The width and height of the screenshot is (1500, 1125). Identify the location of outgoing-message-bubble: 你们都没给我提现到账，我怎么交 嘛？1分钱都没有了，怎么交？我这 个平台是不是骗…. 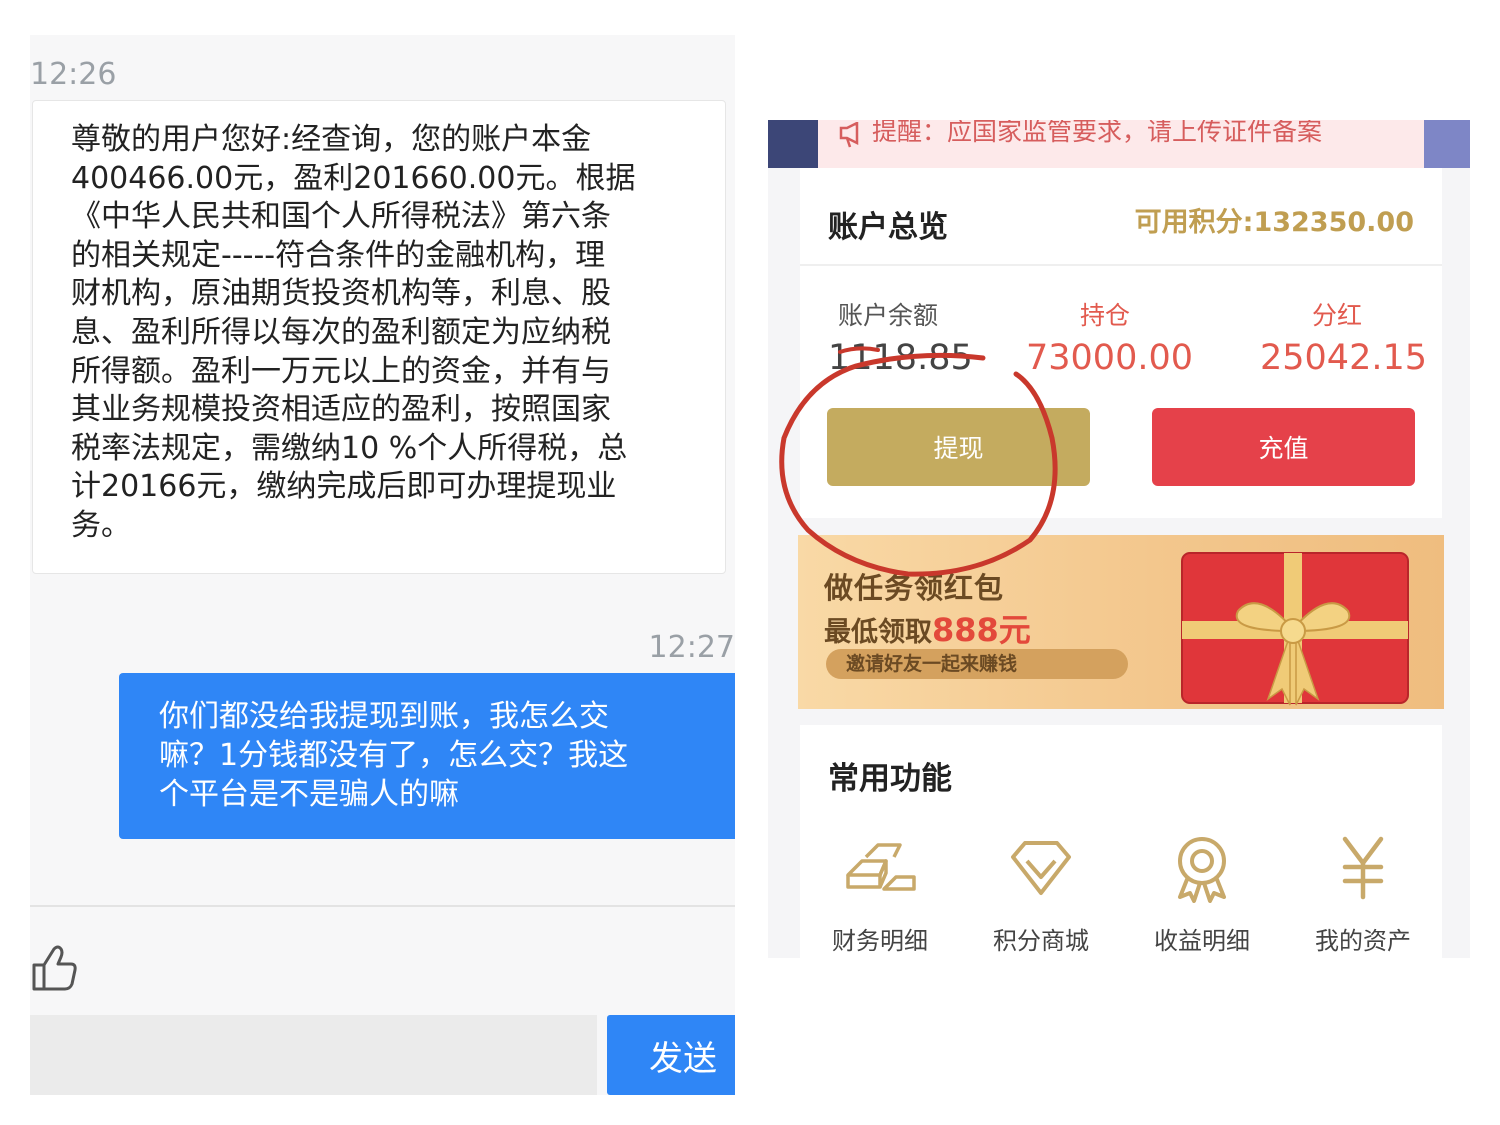
(427, 756).